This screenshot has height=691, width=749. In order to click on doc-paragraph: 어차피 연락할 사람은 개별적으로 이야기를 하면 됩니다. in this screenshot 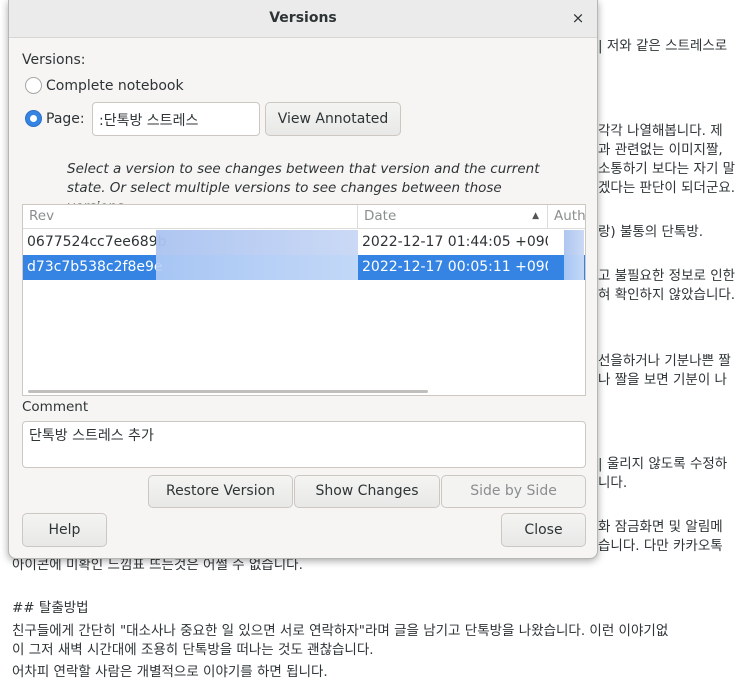, I will do `click(170, 672)`.